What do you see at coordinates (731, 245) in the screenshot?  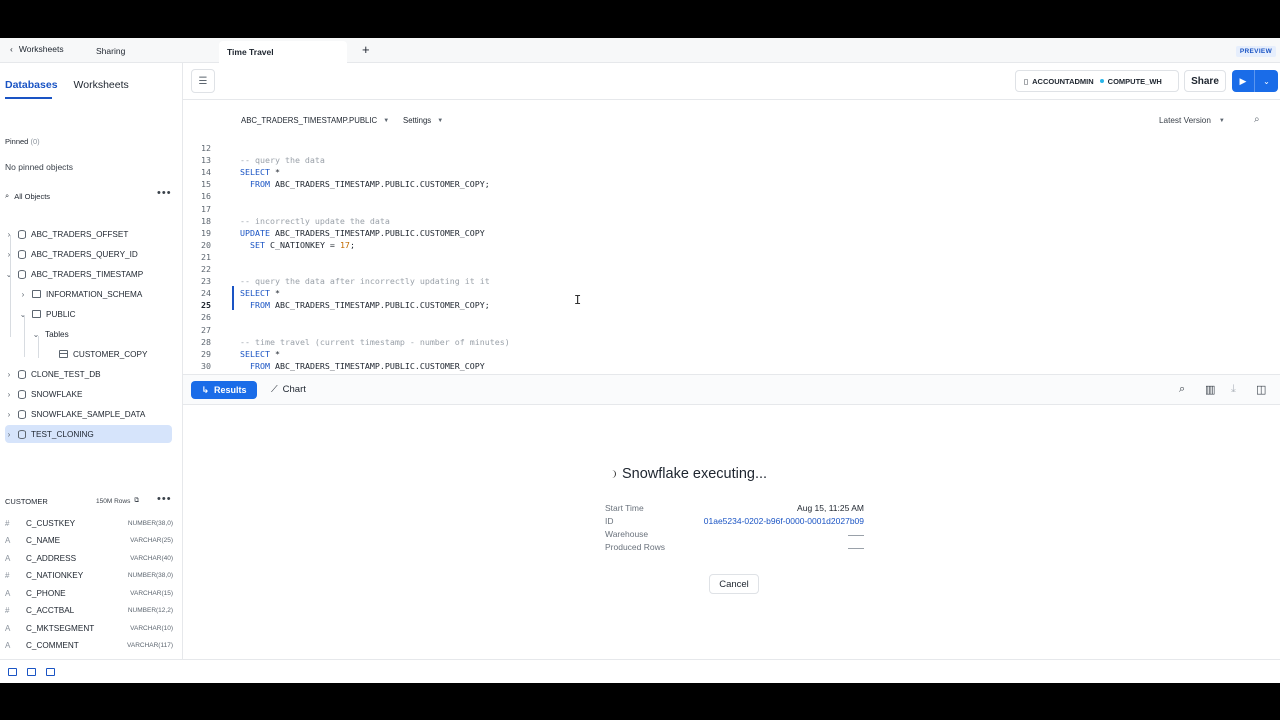 I see `code-line: 20 SET C_NATIONKEY = 17;` at bounding box center [731, 245].